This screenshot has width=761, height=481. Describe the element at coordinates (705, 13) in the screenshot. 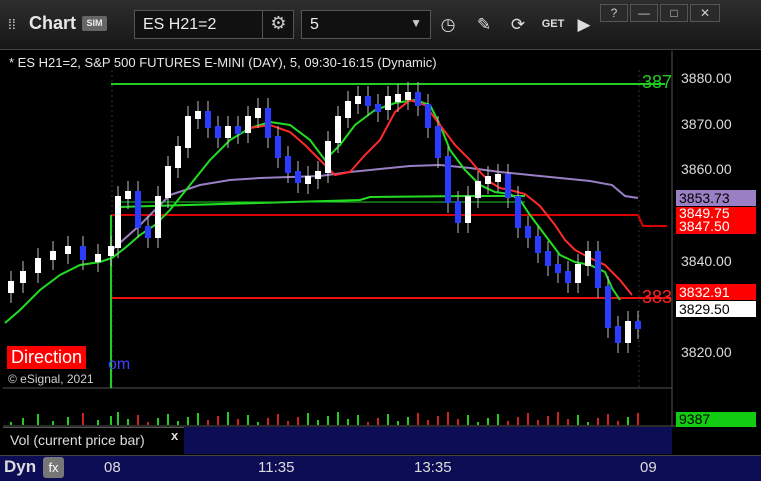

I see `close-button: ✕` at that location.